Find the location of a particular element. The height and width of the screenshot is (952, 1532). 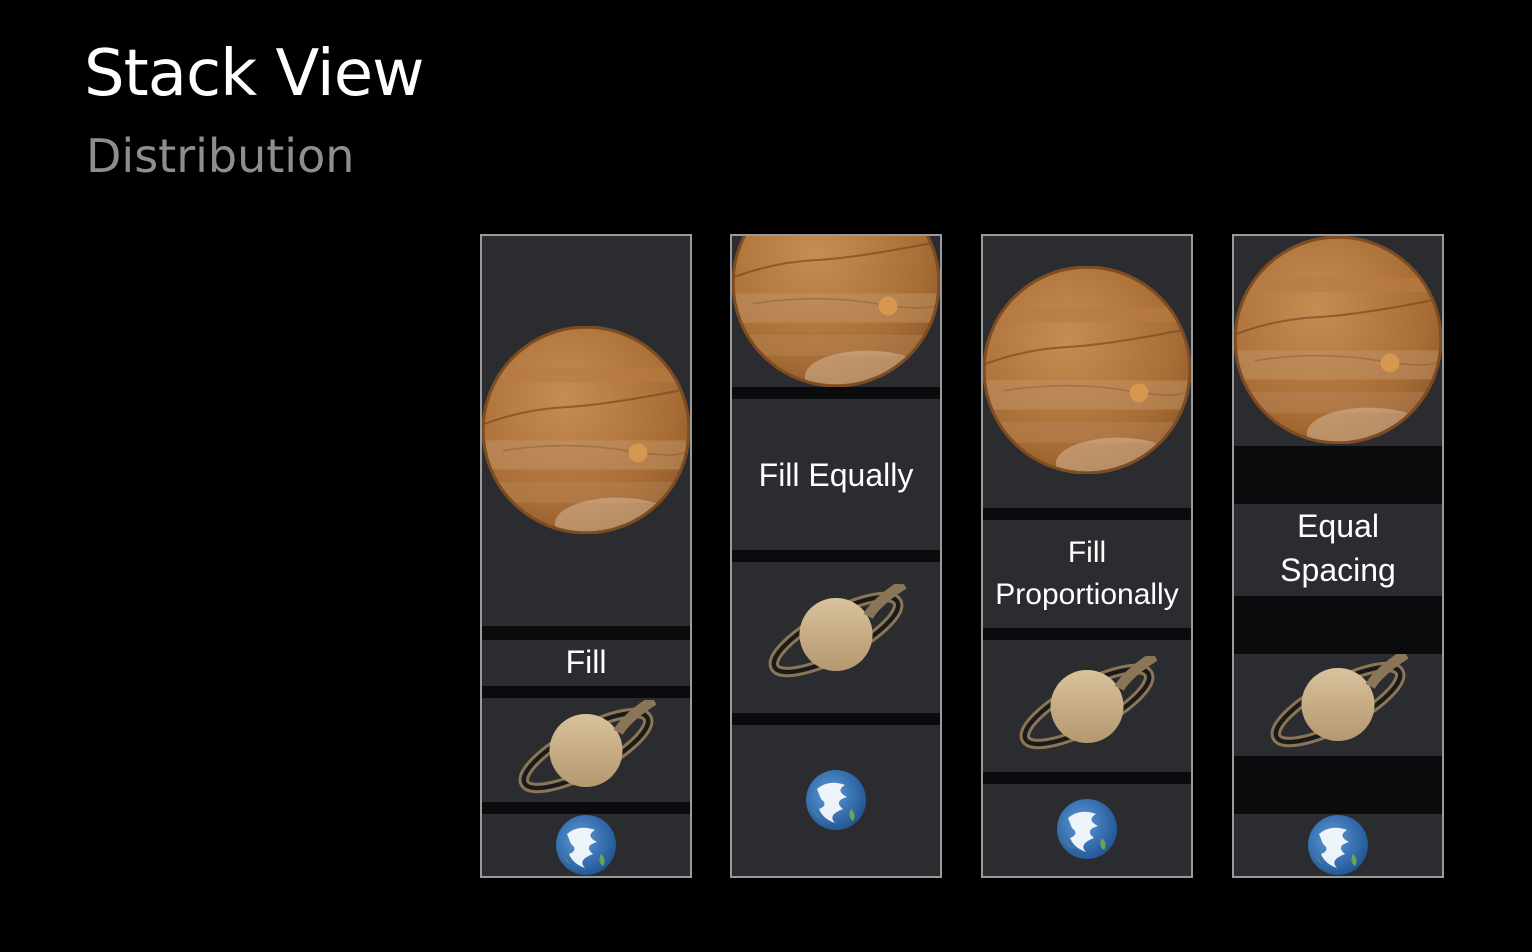

distribution-label-line-2: Spacing is located at coordinates (1338, 570).